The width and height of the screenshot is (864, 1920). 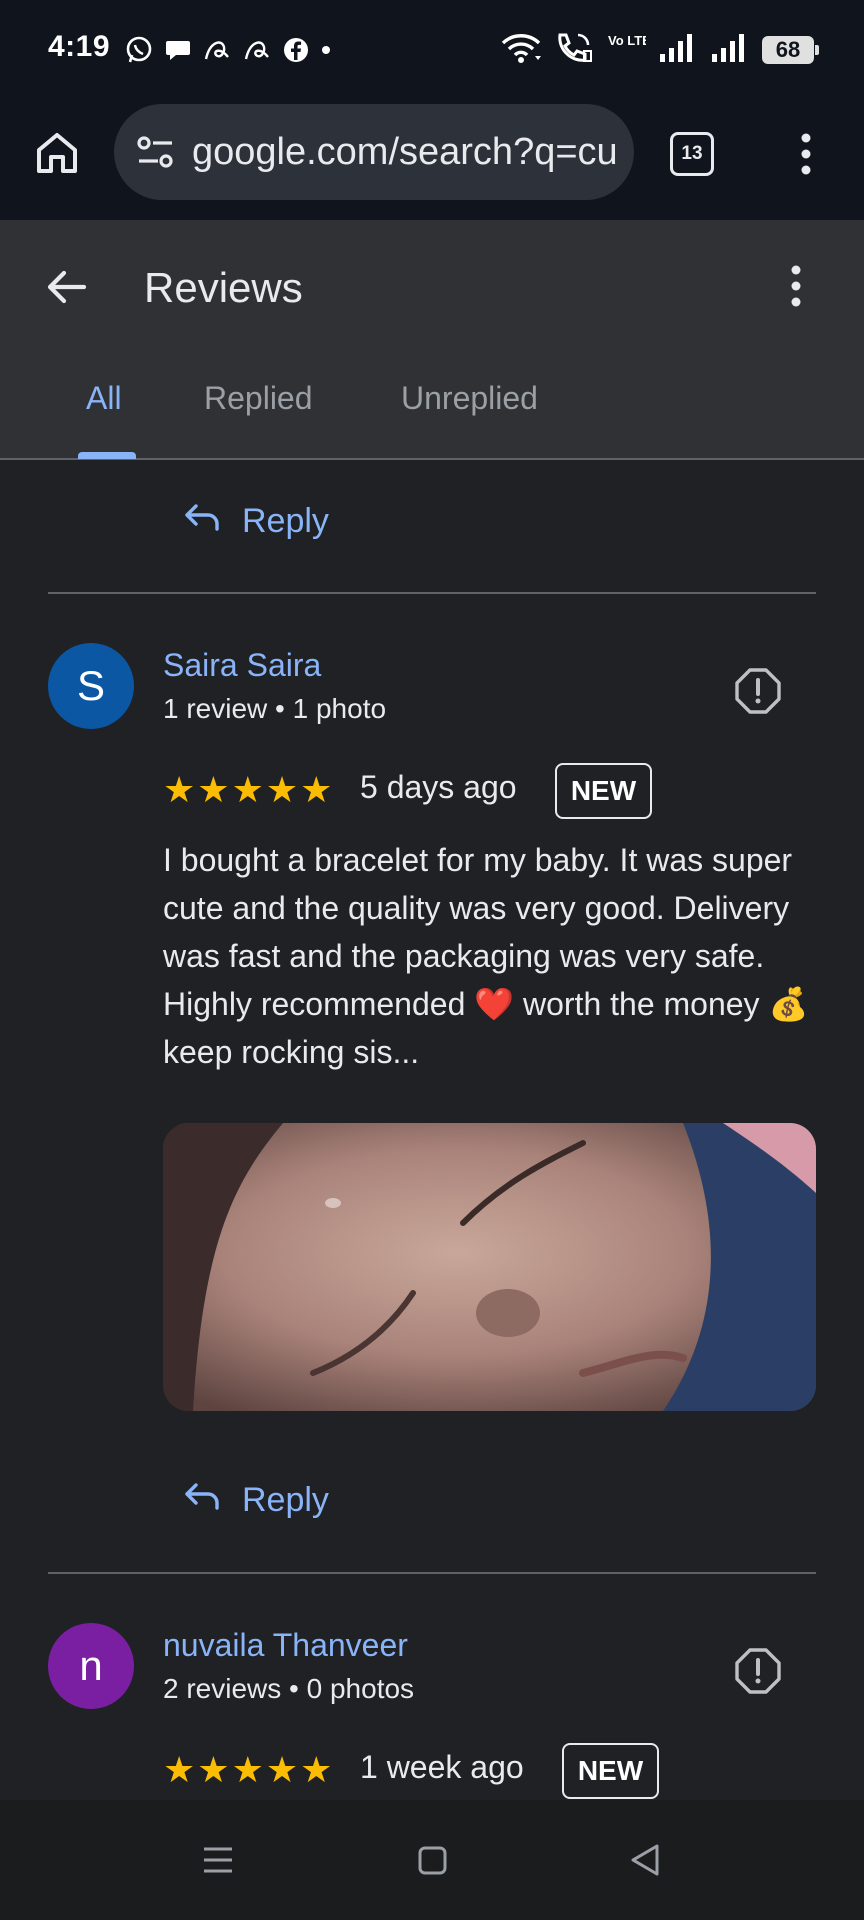 What do you see at coordinates (258, 398) in the screenshot?
I see `tab-replied: Replied` at bounding box center [258, 398].